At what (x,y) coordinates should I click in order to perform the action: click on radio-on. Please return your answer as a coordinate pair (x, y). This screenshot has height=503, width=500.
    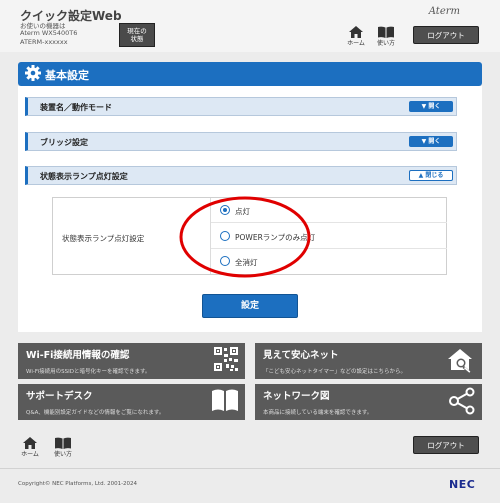
    Looking at the image, I should click on (225, 210).